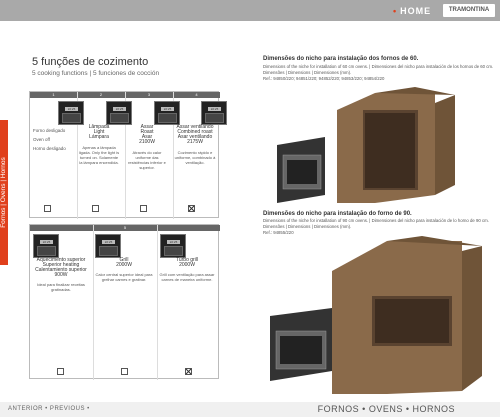  I want to click on page-title: 5 funções de cozimento, so click(90, 62).